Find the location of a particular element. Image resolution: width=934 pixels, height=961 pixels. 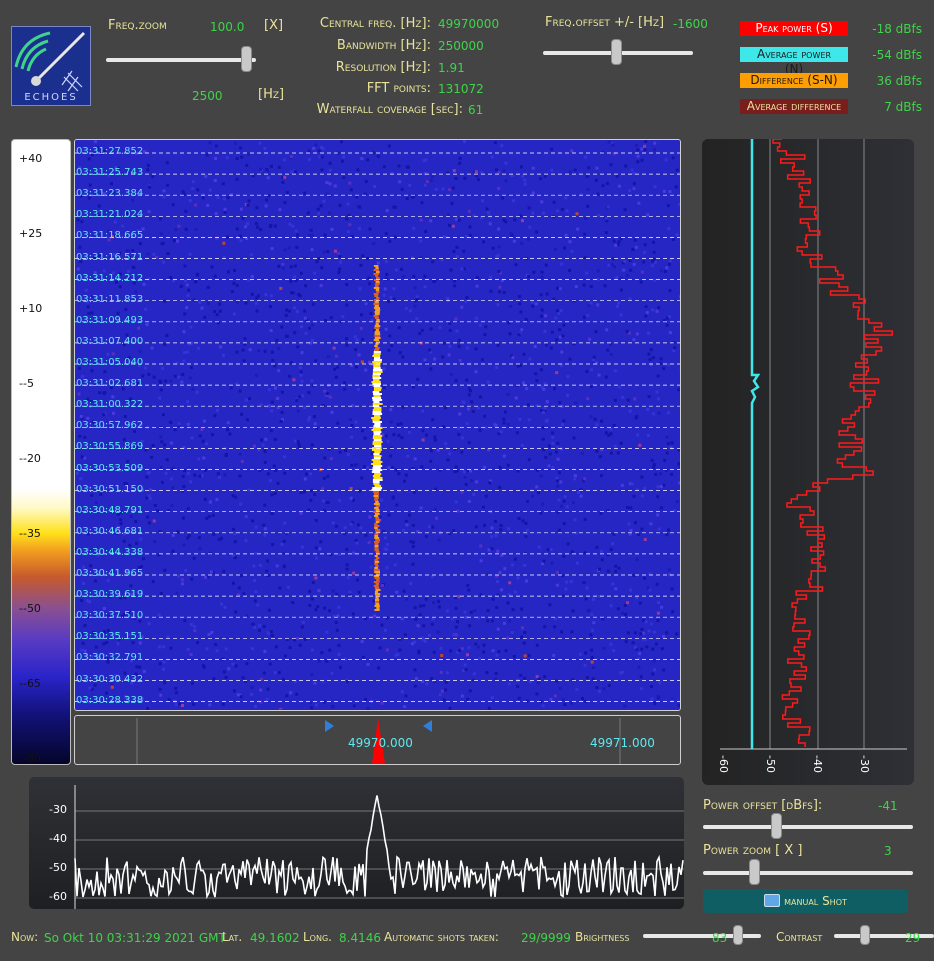

freq-offset-knob is located at coordinates (617, 52).